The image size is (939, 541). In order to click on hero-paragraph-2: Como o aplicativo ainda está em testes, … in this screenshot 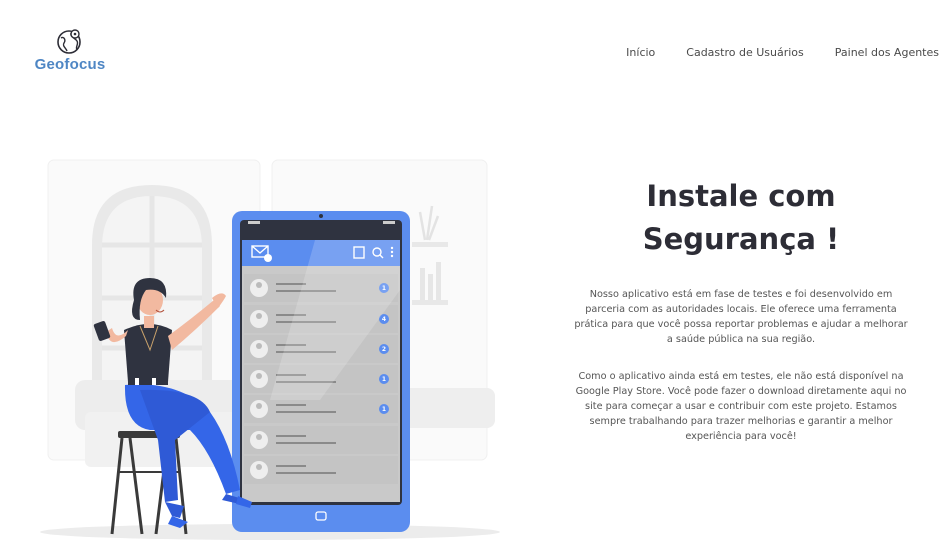, I will do `click(741, 406)`.